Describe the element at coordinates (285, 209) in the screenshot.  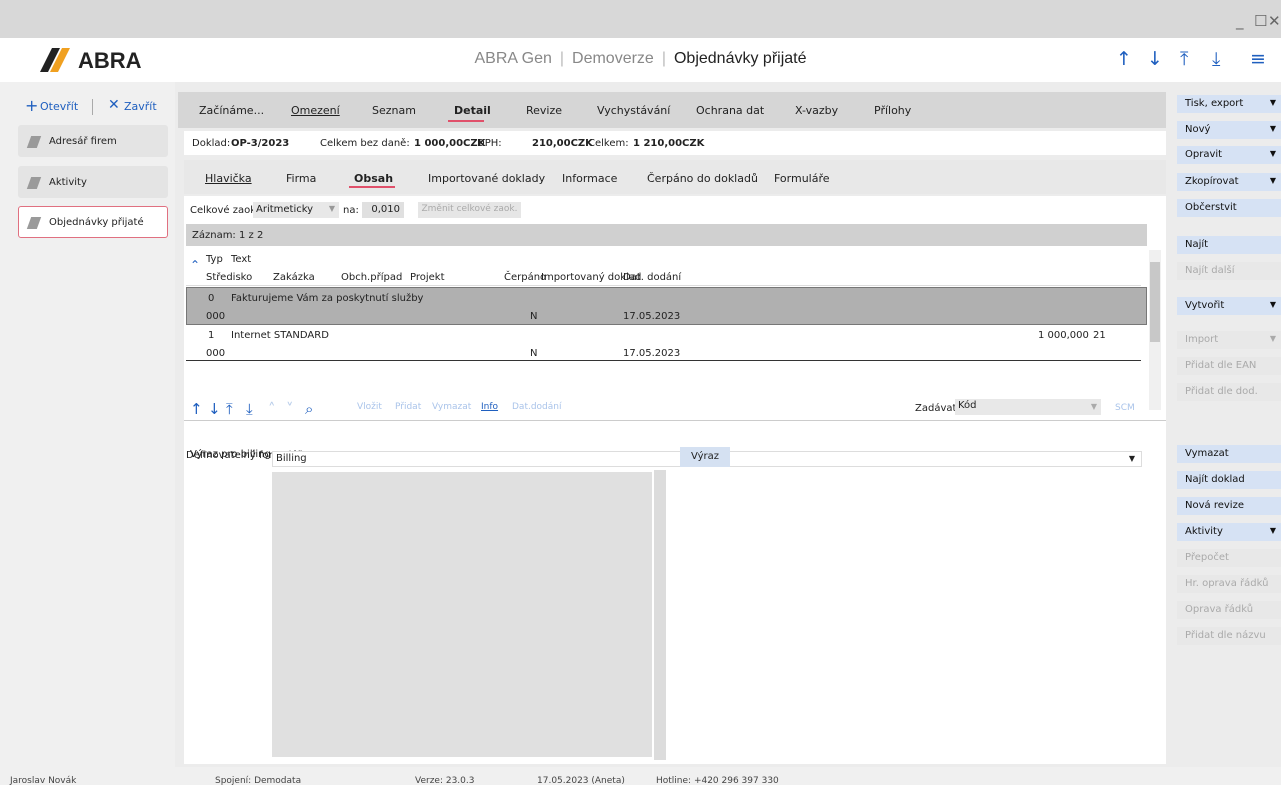
I see `rounding-method-value: Aritmeticky` at that location.